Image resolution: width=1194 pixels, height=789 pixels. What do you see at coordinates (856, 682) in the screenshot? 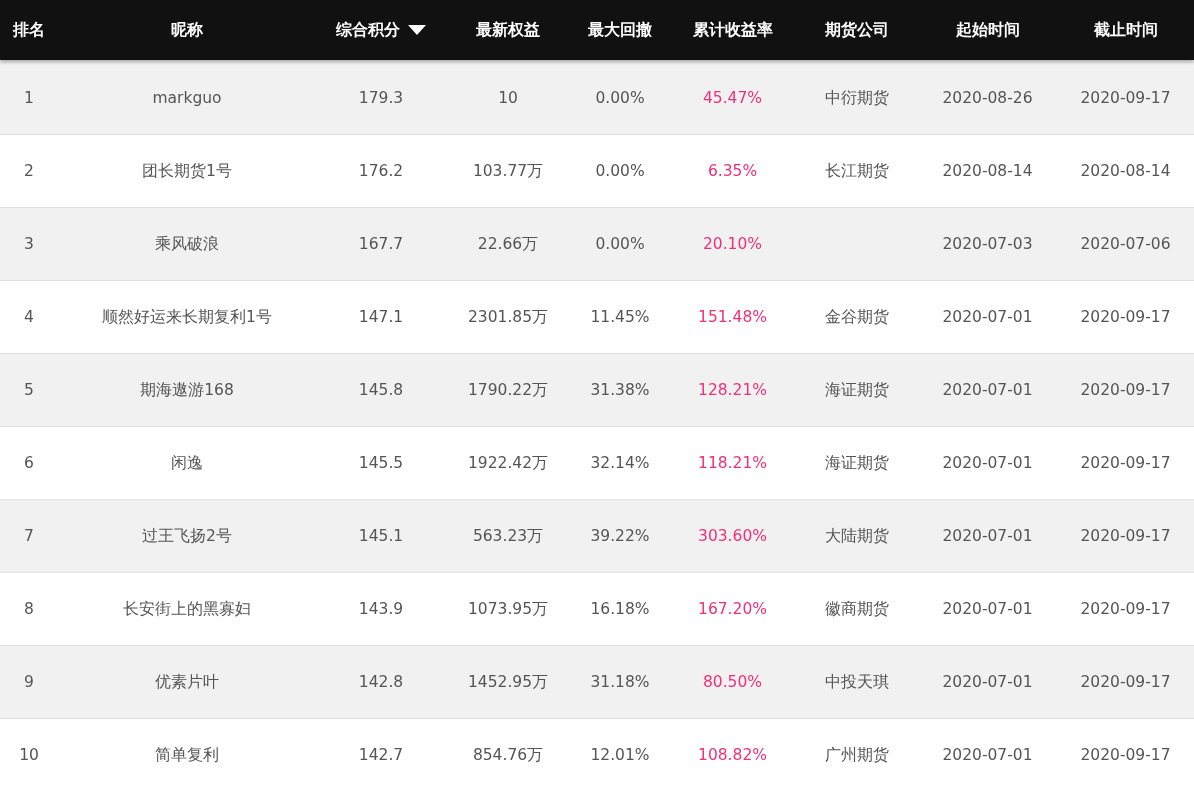
I see `company-cell: 中投天琪` at bounding box center [856, 682].